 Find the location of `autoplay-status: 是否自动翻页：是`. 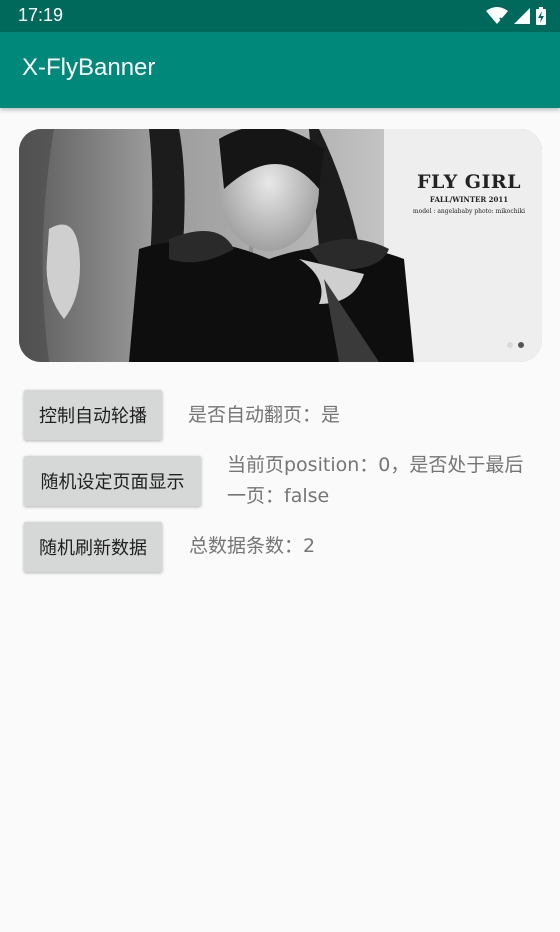

autoplay-status: 是否自动翻页：是 is located at coordinates (264, 415).